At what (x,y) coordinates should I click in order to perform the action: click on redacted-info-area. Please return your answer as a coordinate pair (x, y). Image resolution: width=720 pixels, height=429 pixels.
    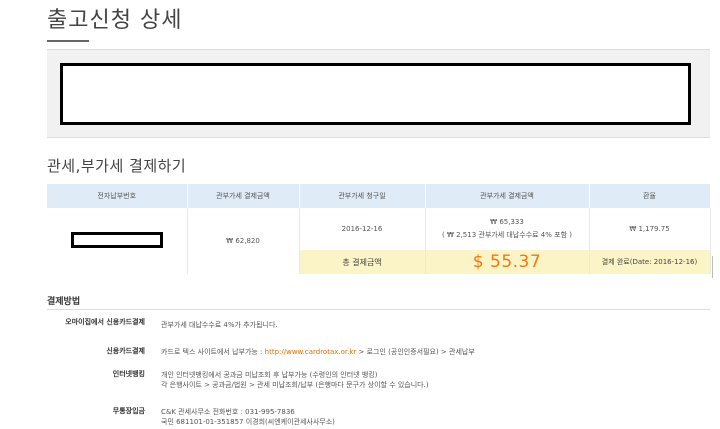
    Looking at the image, I should click on (375, 94).